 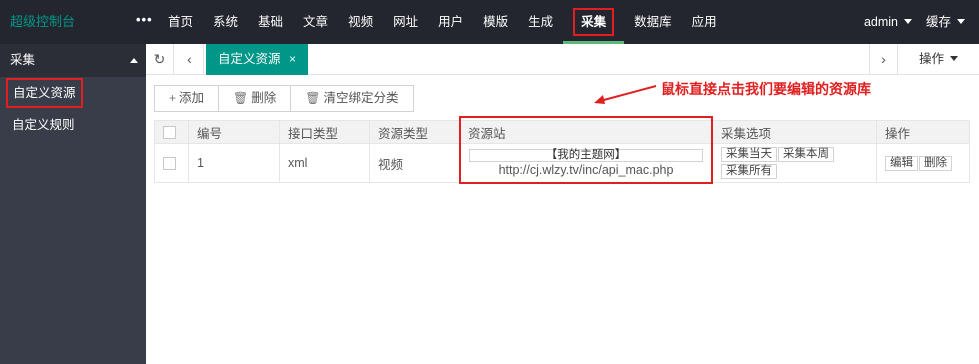 I want to click on select-all-checkbox, so click(x=171, y=132).